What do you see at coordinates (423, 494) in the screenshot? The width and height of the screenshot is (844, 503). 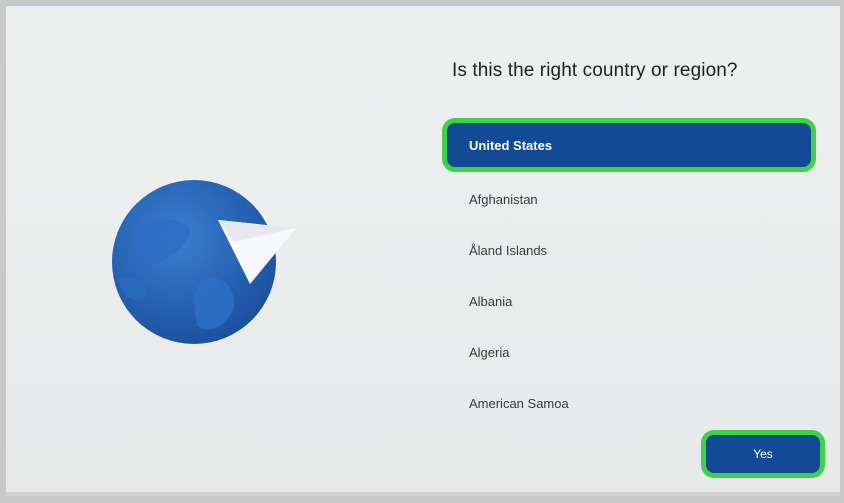 I see `bottom-edge` at bounding box center [423, 494].